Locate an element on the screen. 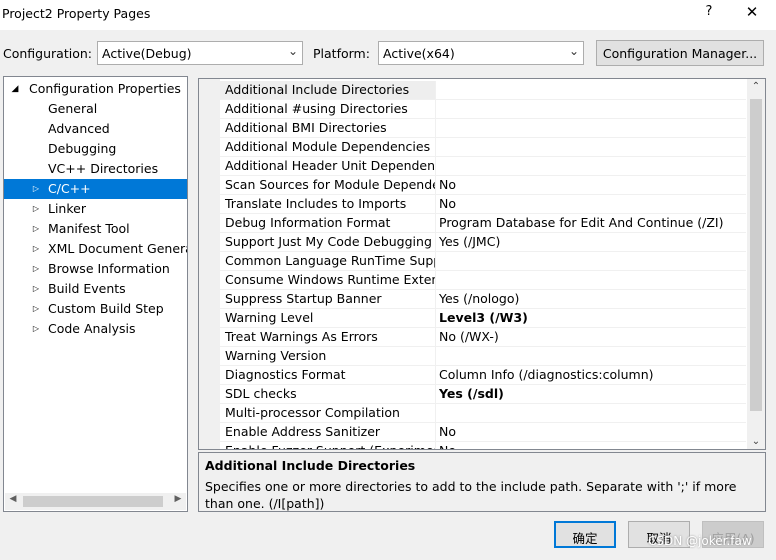 This screenshot has height=560, width=776. scroll-down-icon: ⌄ is located at coordinates (756, 441).